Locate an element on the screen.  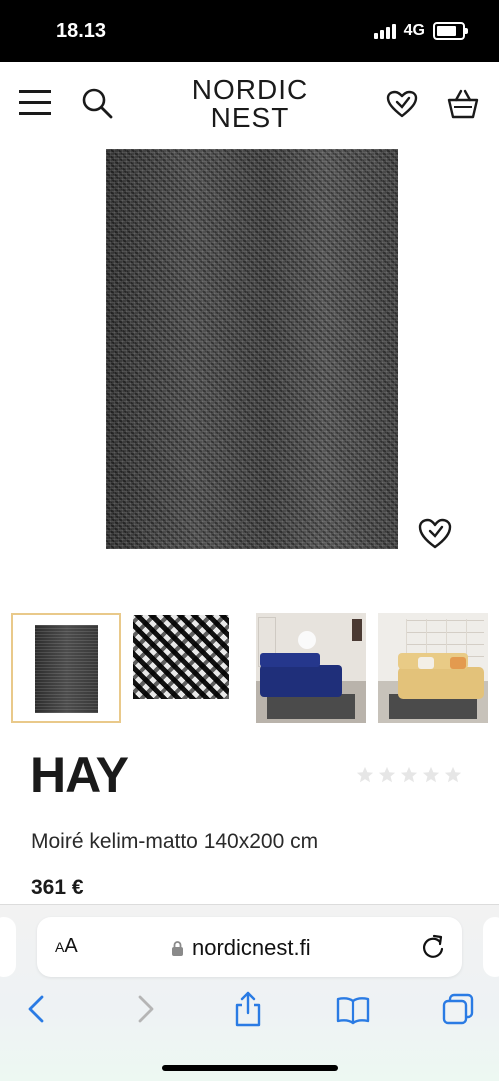
room-shelves is located at coordinates (445, 638).